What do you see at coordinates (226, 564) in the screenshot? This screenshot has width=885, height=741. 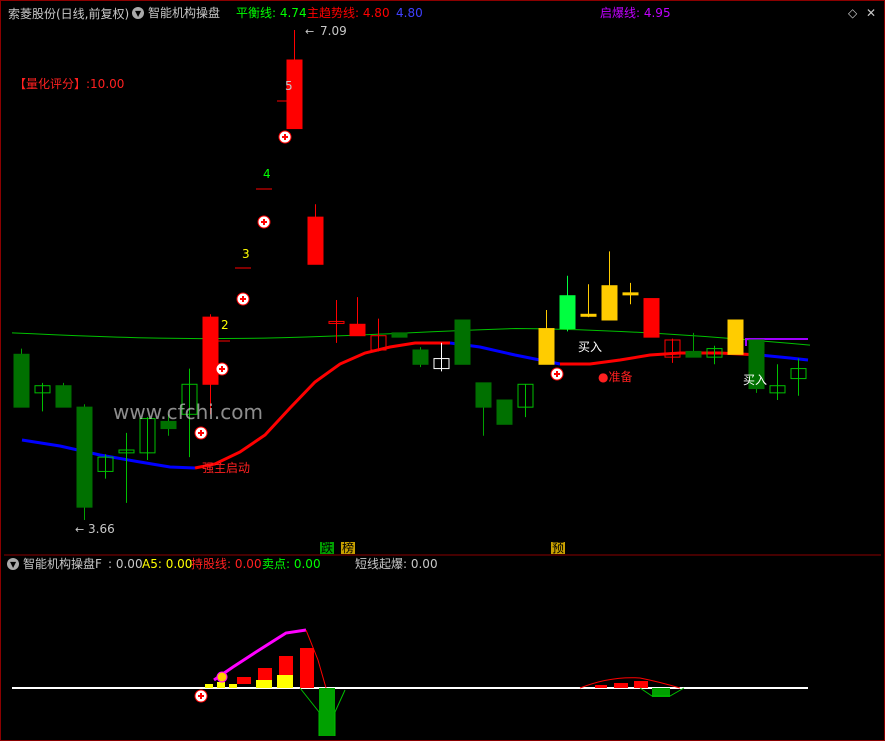 I see `hold-line-value: 持股线: 0.00` at bounding box center [226, 564].